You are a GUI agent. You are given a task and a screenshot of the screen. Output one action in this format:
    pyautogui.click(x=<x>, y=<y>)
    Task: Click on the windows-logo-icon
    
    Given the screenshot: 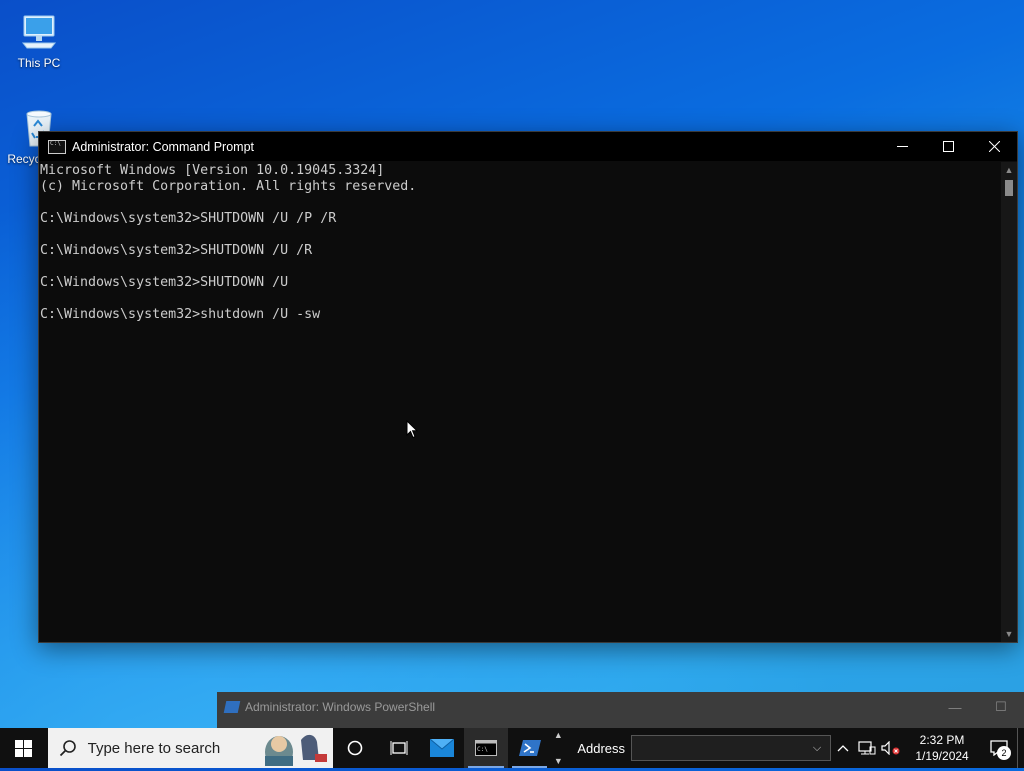 What is the action you would take?
    pyautogui.click(x=24, y=748)
    